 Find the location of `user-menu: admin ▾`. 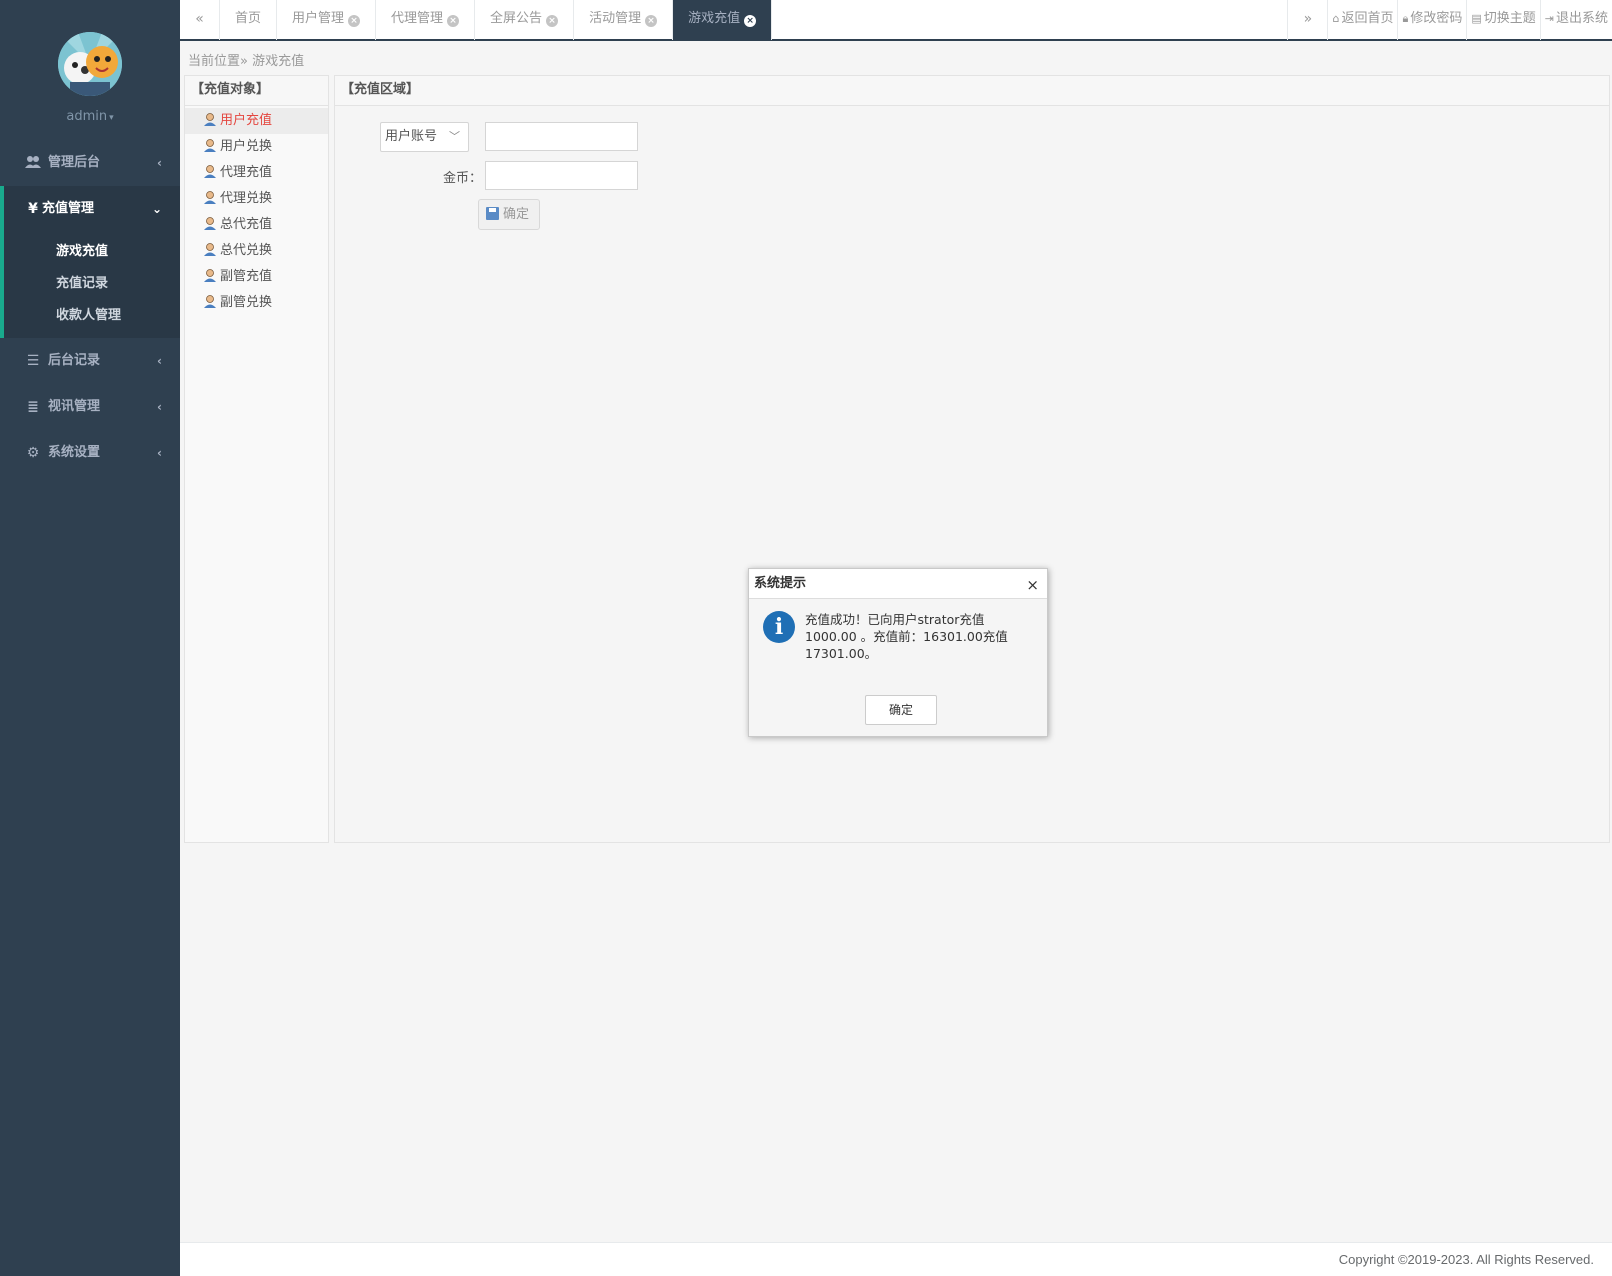

user-menu: admin ▾ is located at coordinates (90, 116).